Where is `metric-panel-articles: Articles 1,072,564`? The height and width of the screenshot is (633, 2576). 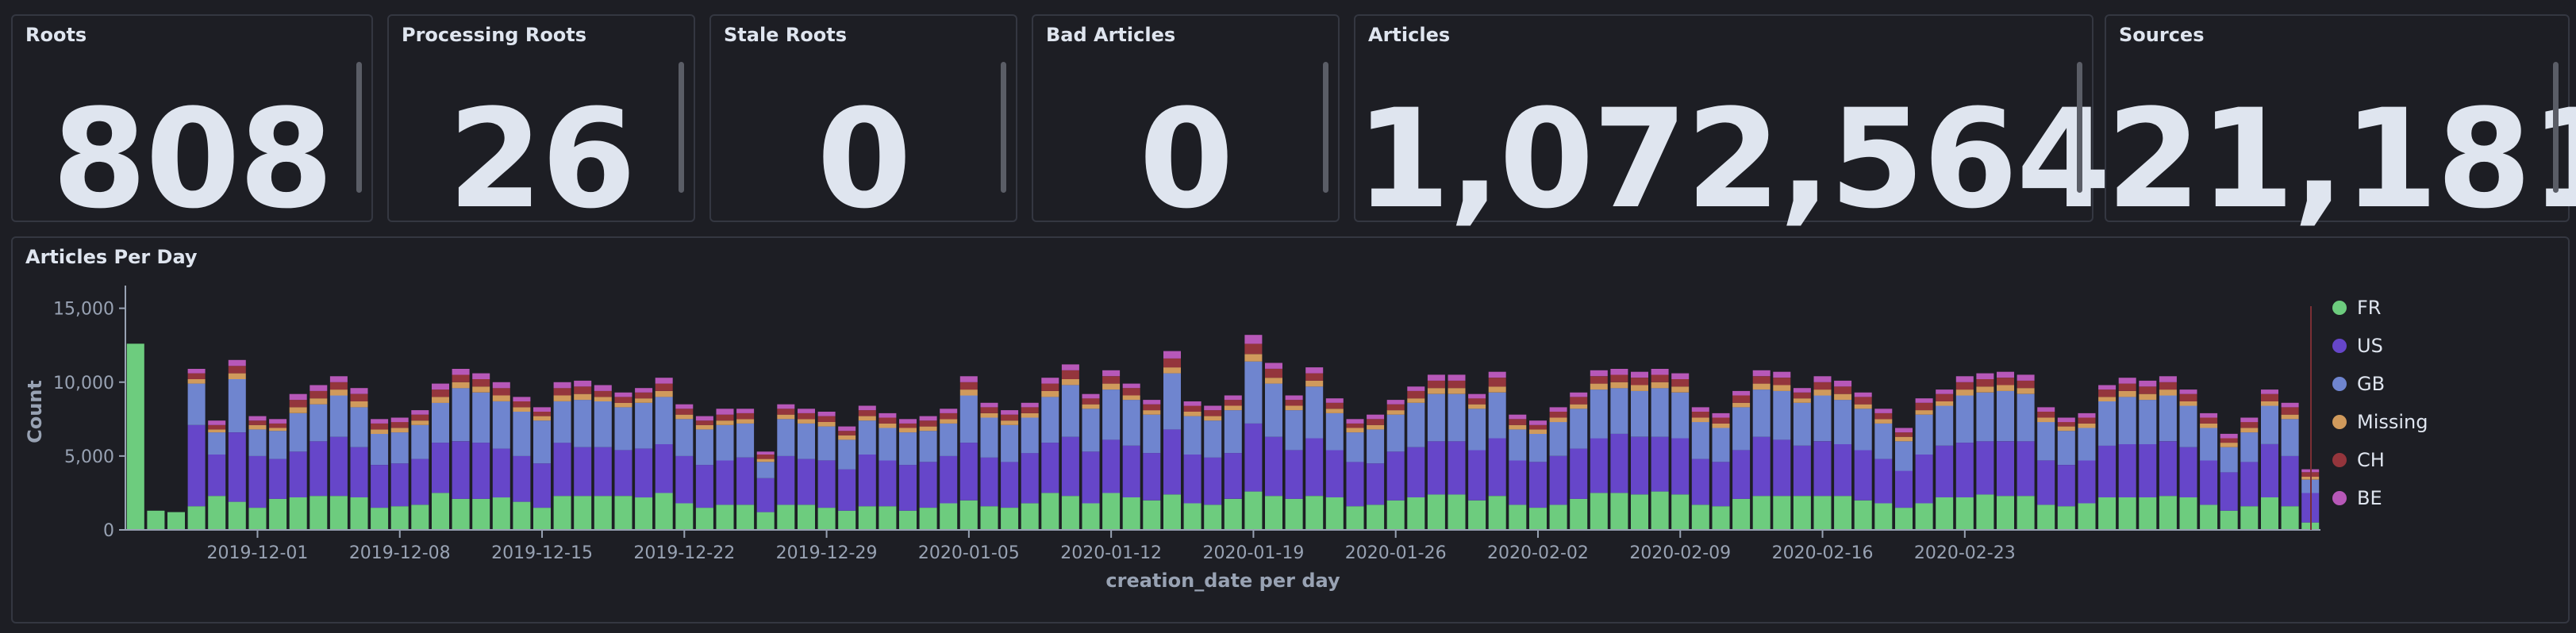
metric-panel-articles: Articles 1,072,564 is located at coordinates (1733, 121).